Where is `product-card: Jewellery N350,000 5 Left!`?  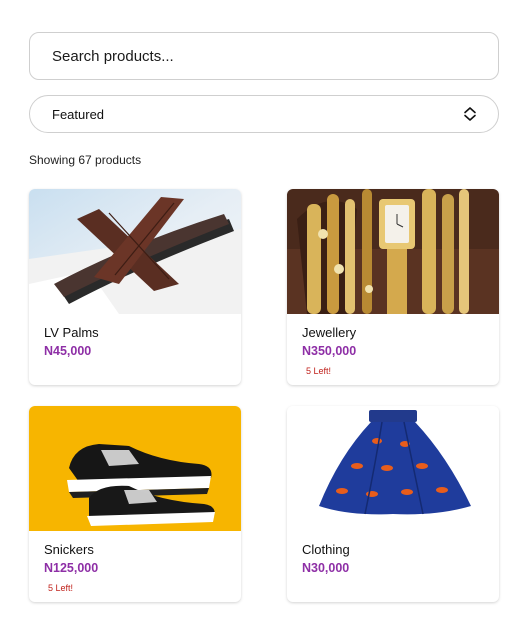 product-card: Jewellery N350,000 5 Left! is located at coordinates (393, 287).